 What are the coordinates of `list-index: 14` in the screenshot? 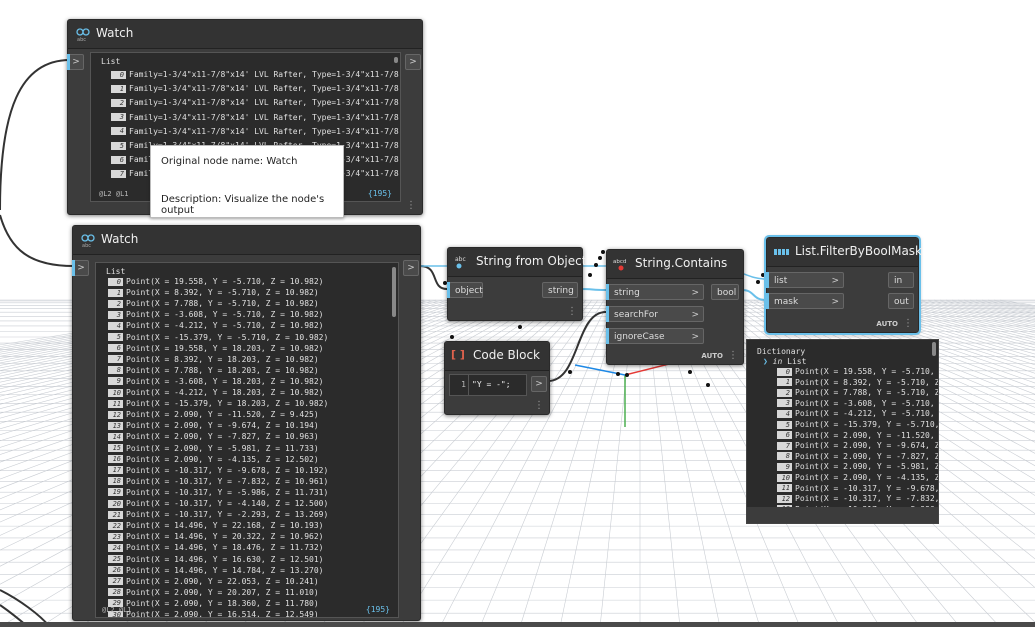 It's located at (115, 436).